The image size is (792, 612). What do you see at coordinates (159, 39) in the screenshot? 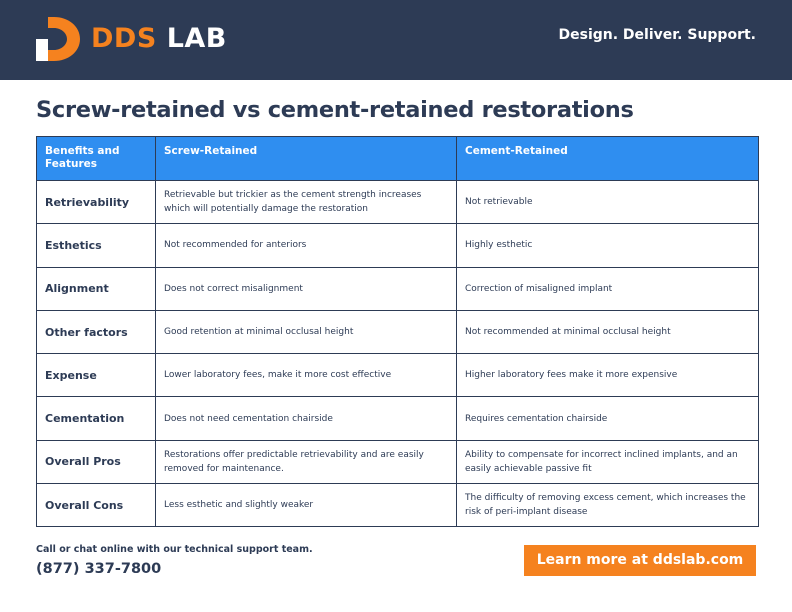
I see `brand-name: DDS LAB` at bounding box center [159, 39].